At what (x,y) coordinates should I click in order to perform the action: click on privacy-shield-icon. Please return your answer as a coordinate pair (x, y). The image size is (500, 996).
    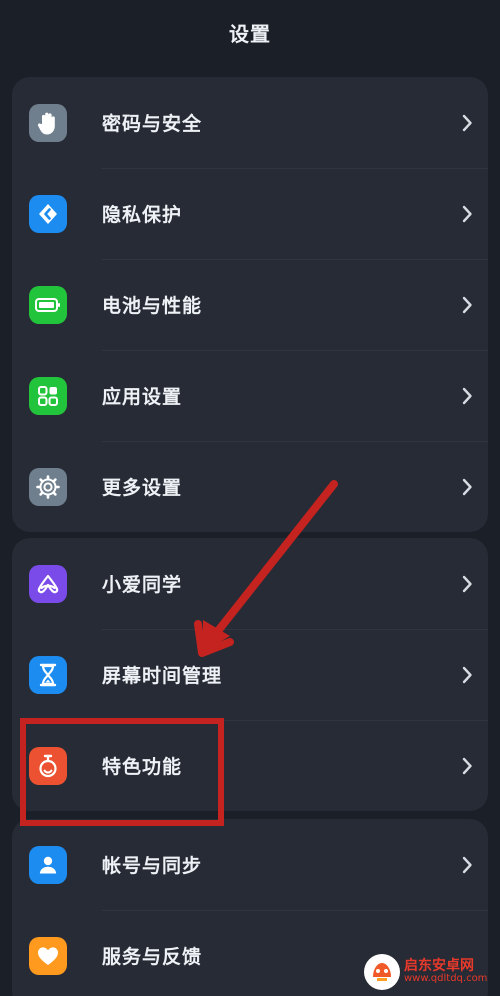
    Looking at the image, I should click on (48, 213).